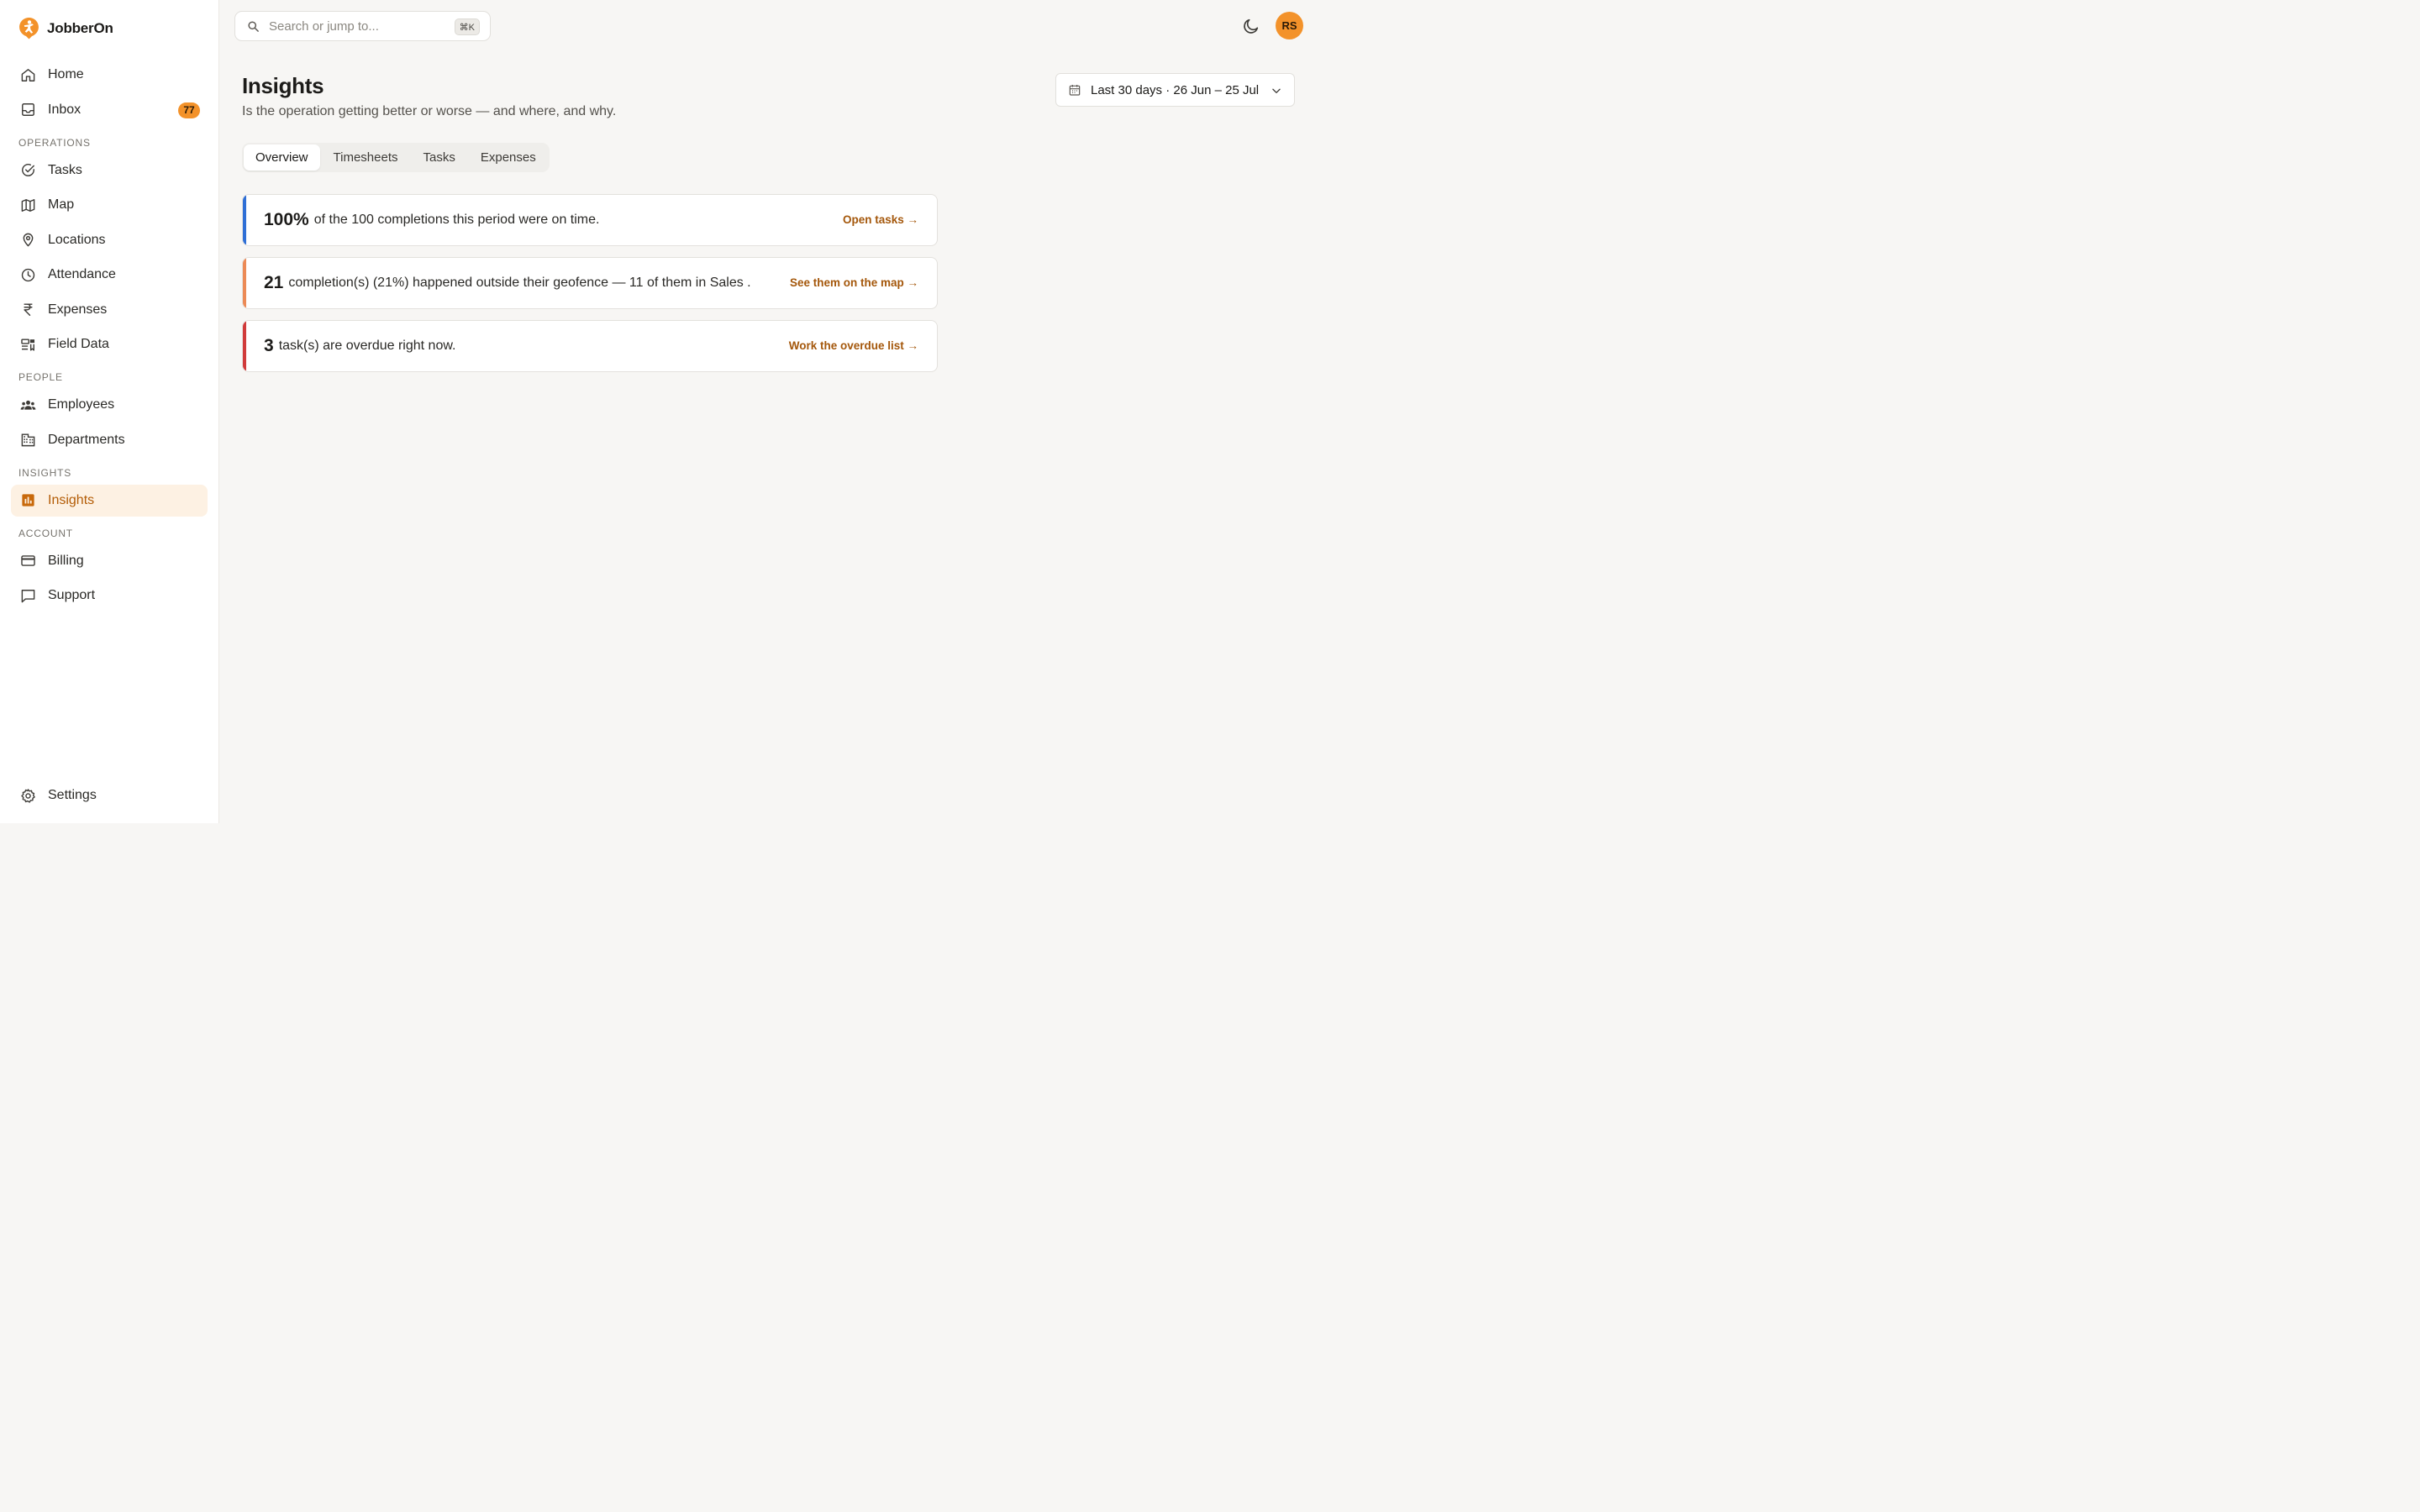 This screenshot has height=1512, width=2420. I want to click on rupee-icon, so click(27, 310).